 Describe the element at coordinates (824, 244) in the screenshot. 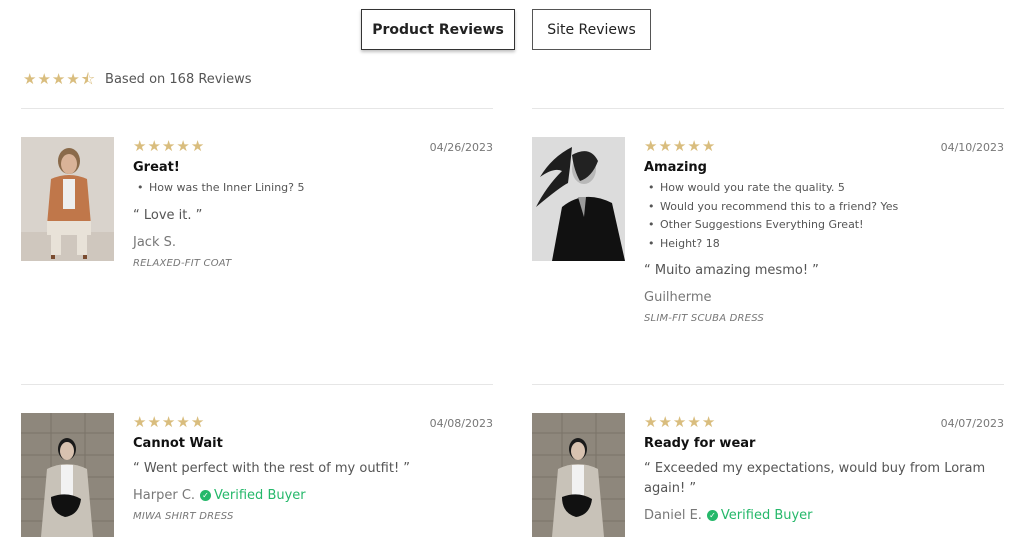

I see `review-answer: Height? 18` at that location.